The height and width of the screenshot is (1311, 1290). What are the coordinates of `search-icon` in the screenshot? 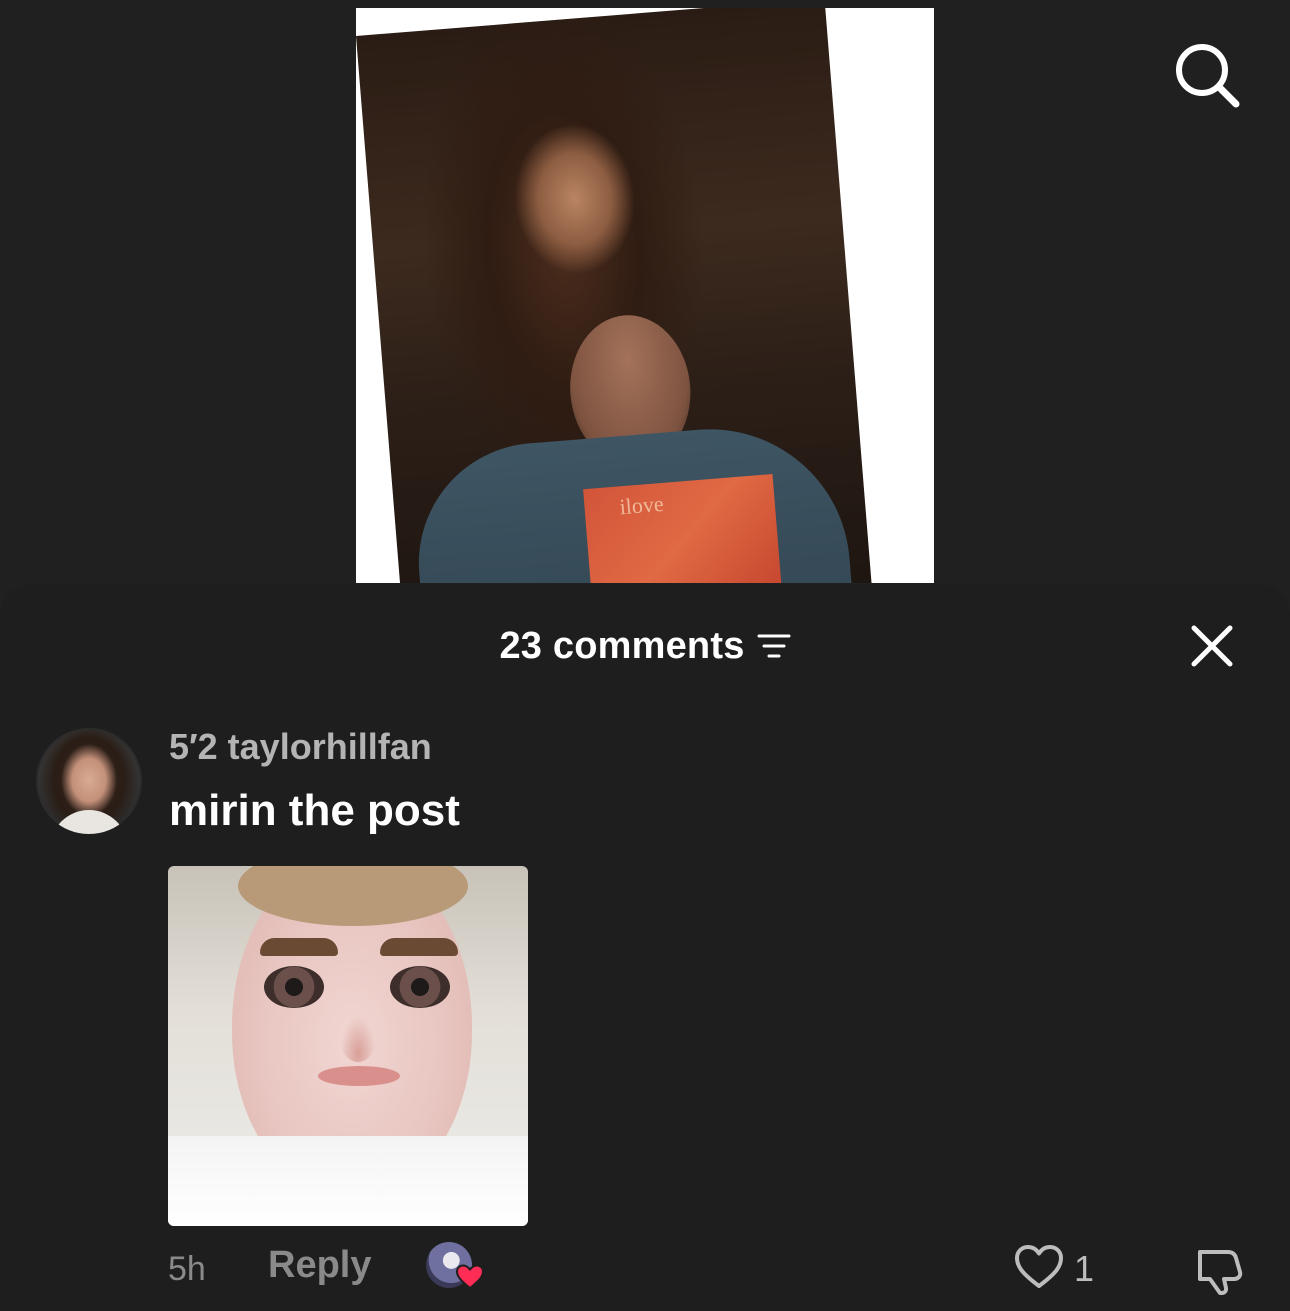 It's located at (1208, 76).